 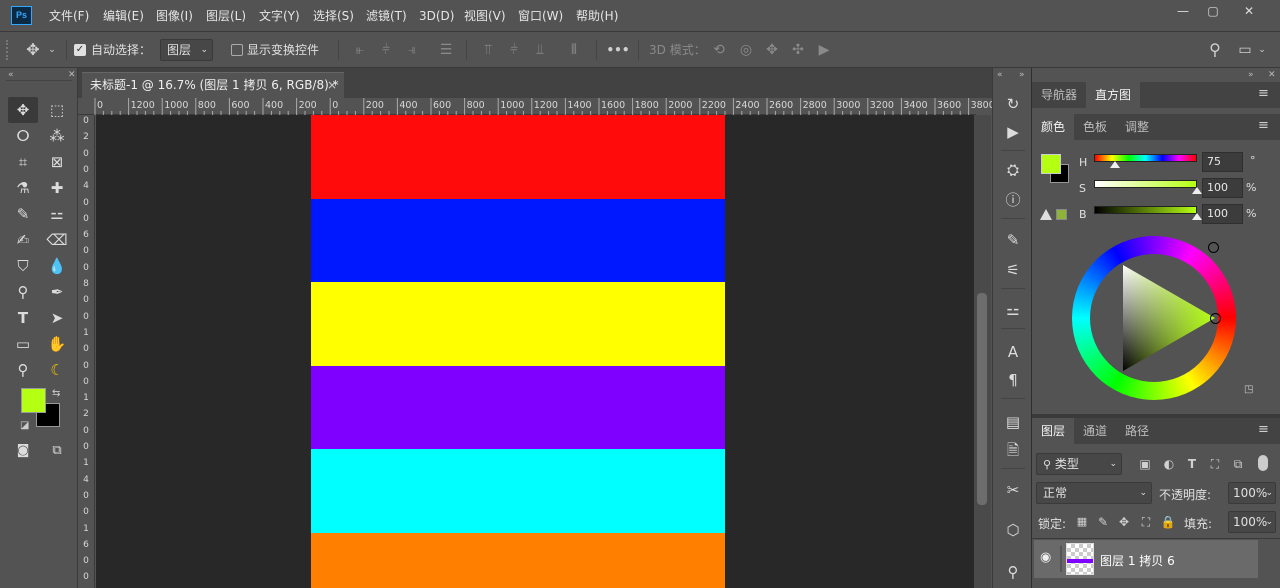 What do you see at coordinates (1046, 214) in the screenshot?
I see `warning-icon` at bounding box center [1046, 214].